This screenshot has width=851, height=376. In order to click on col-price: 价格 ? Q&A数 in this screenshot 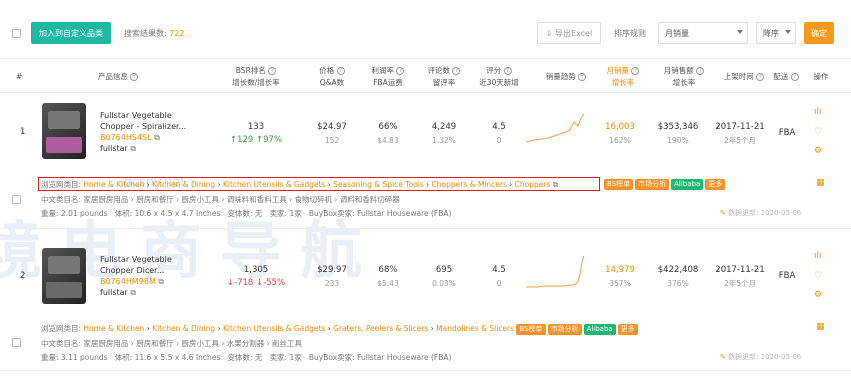, I will do `click(332, 77)`.